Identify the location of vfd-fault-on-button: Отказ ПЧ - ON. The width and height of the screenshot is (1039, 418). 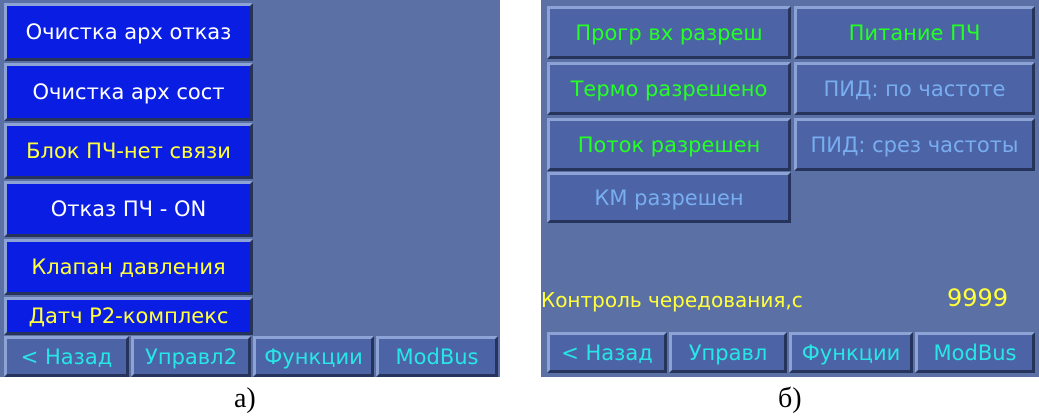
(128, 209).